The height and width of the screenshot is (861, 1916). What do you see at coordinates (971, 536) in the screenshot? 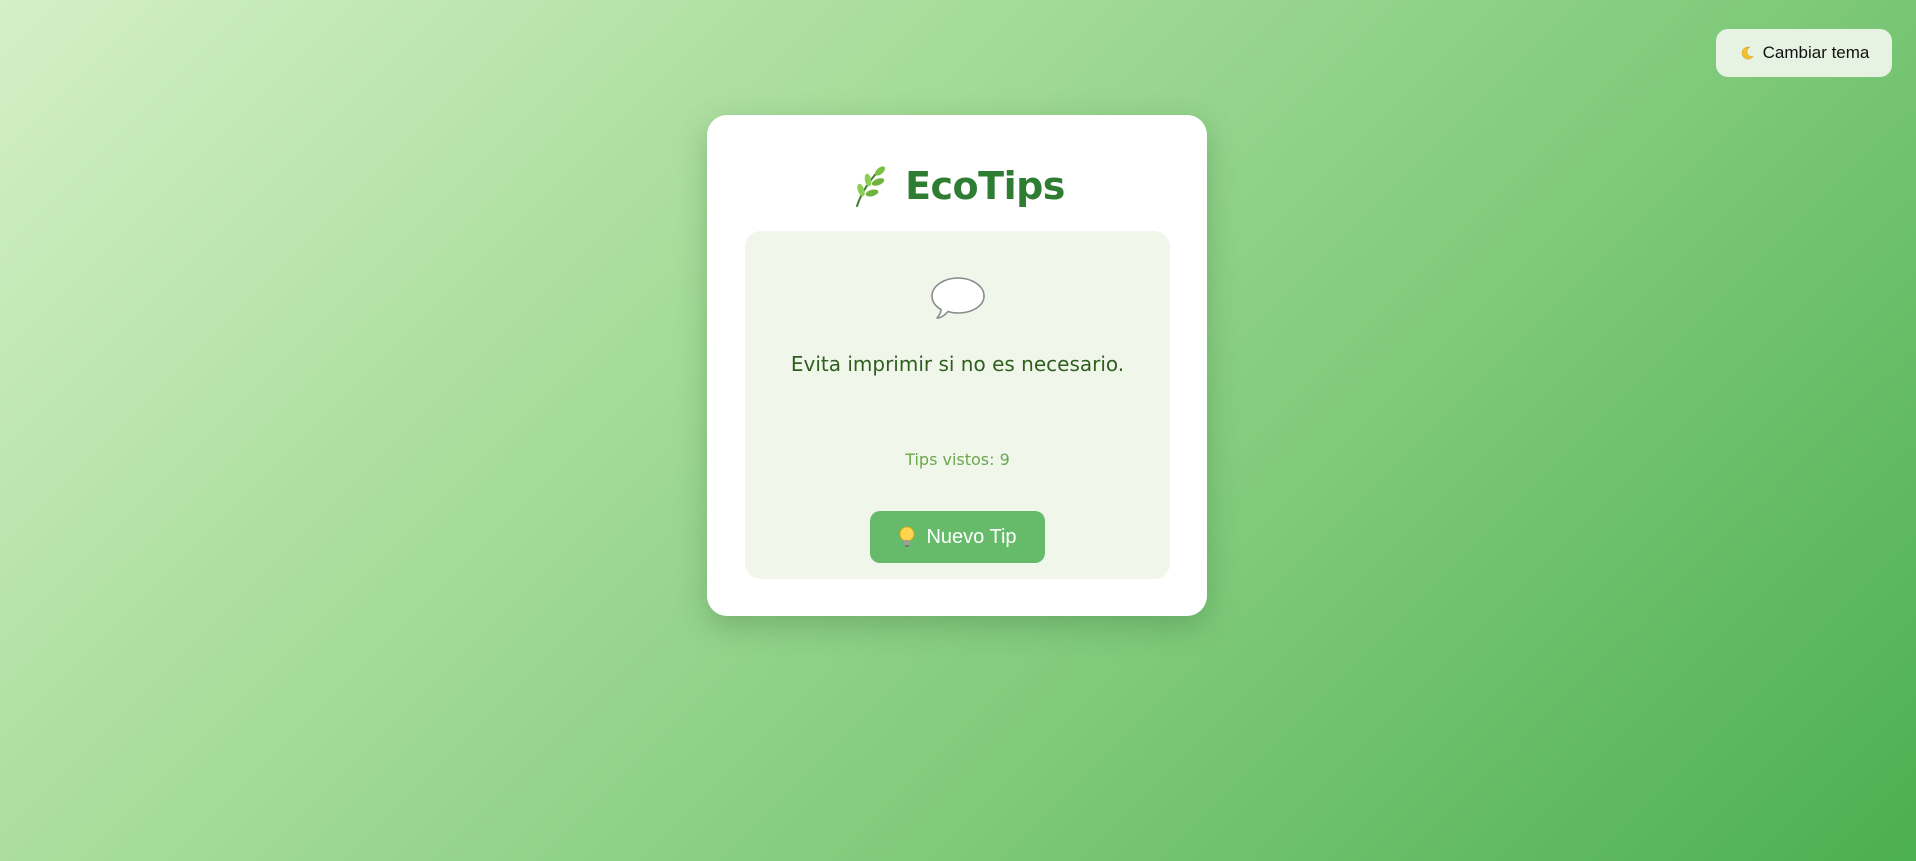
I see `new-tip-label: Nuevo Tip` at bounding box center [971, 536].